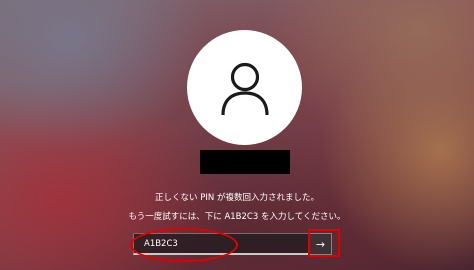 This screenshot has height=270, width=474. What do you see at coordinates (237, 198) in the screenshot?
I see `error-message: 正しくない PIN が複数回入力されました。` at bounding box center [237, 198].